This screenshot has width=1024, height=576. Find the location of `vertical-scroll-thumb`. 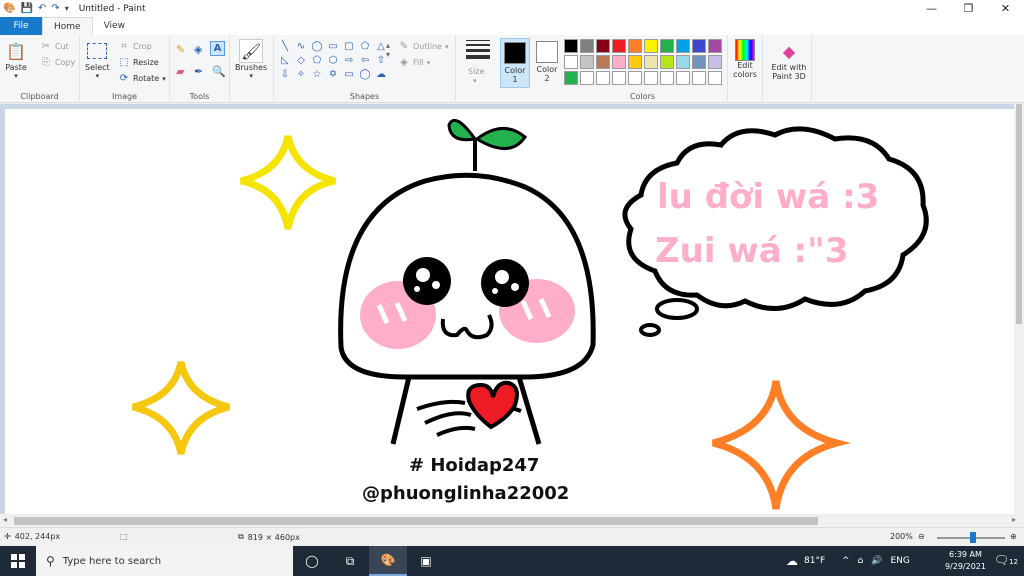

vertical-scroll-thumb is located at coordinates (1019, 214).